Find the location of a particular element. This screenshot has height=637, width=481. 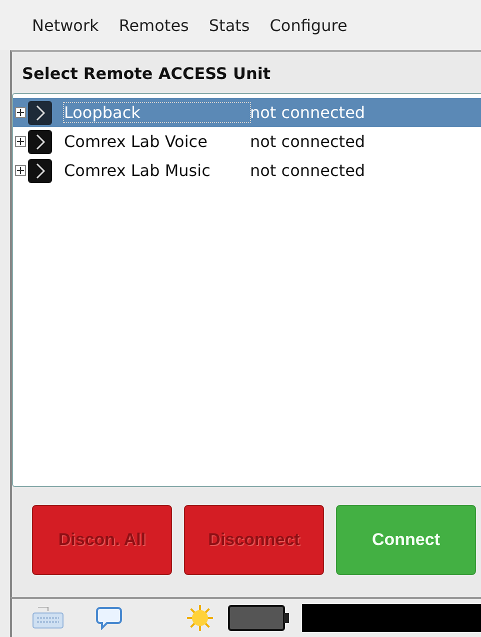

menu-item: Remotes is located at coordinates (153, 25).